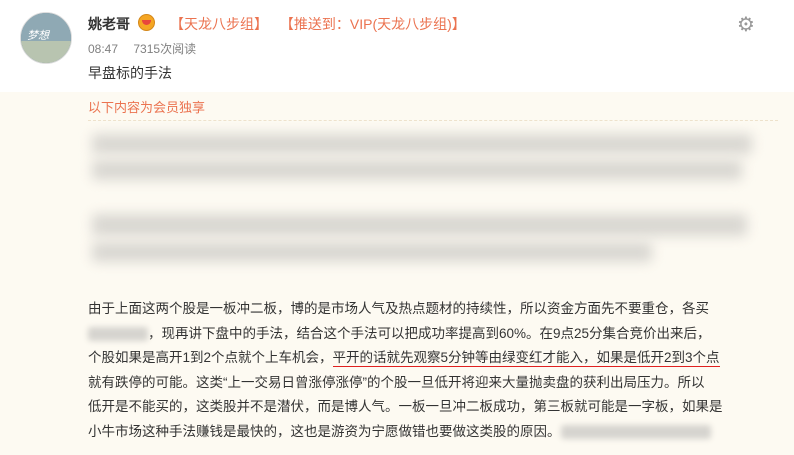 The height and width of the screenshot is (455, 794). I want to click on tag-pushed-to: 【推送到：VIP(天龙八步组)】, so click(373, 24).